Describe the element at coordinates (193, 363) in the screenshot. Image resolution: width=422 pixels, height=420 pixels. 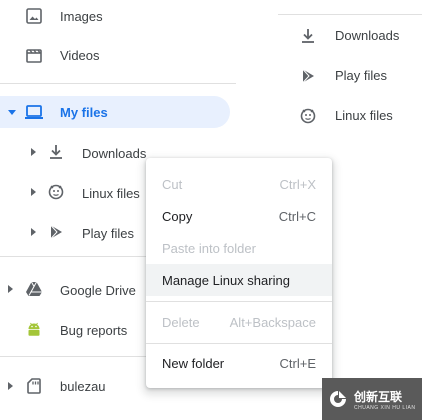
I see `menu-item-label: New folder` at that location.